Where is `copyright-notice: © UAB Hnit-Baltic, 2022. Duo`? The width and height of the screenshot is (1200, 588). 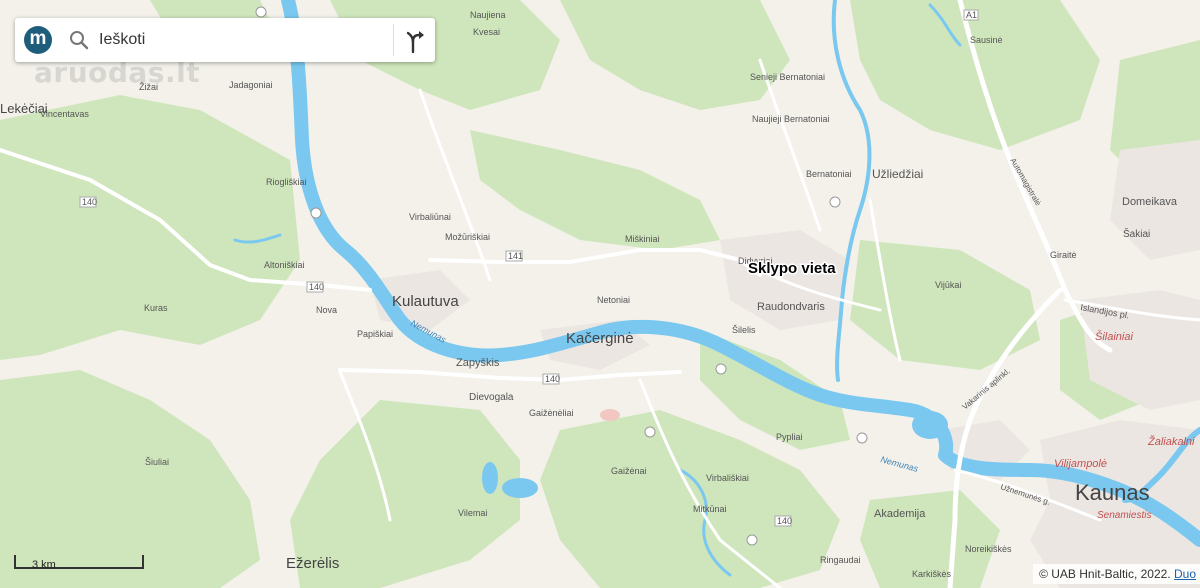
copyright-notice: © UAB Hnit-Baltic, 2022. Duo is located at coordinates (1116, 574).